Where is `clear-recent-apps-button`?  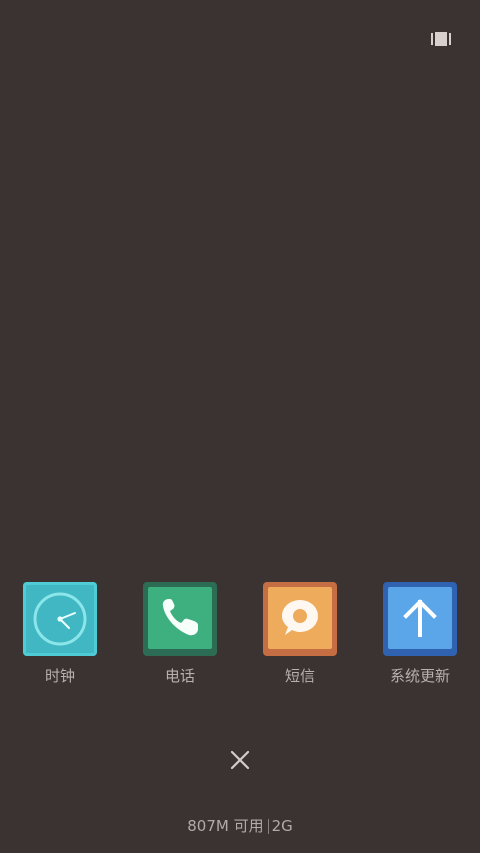
clear-recent-apps-button is located at coordinates (240, 760).